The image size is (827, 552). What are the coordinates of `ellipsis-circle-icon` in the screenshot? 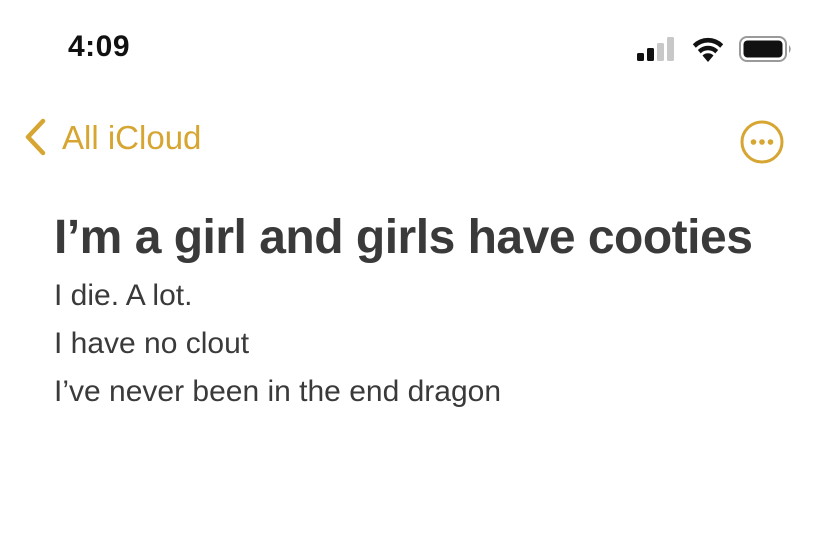 It's located at (762, 142).